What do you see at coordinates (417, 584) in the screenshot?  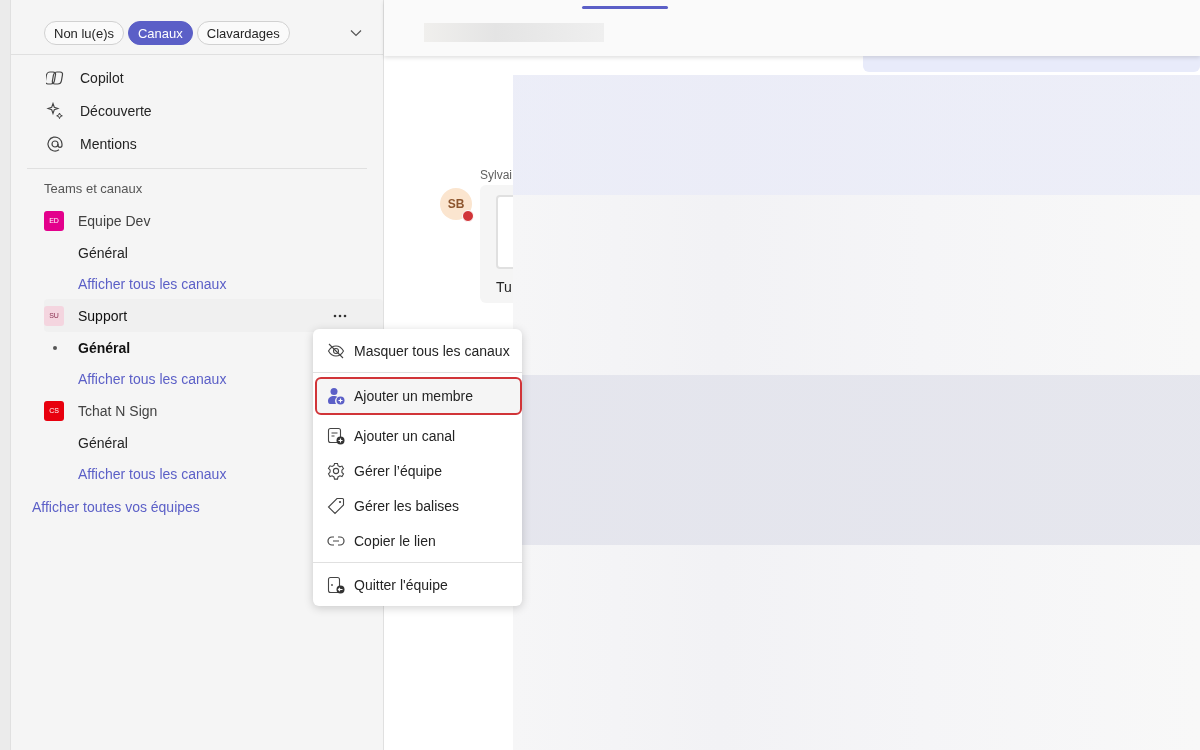 I see `menu-item: Quitter l'équipe` at bounding box center [417, 584].